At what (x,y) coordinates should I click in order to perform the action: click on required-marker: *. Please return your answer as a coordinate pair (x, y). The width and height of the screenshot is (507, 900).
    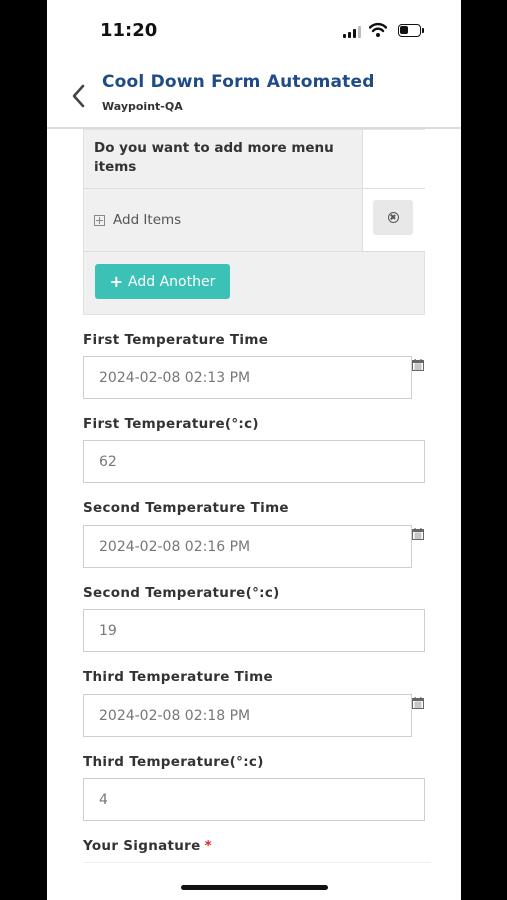
    Looking at the image, I should click on (208, 846).